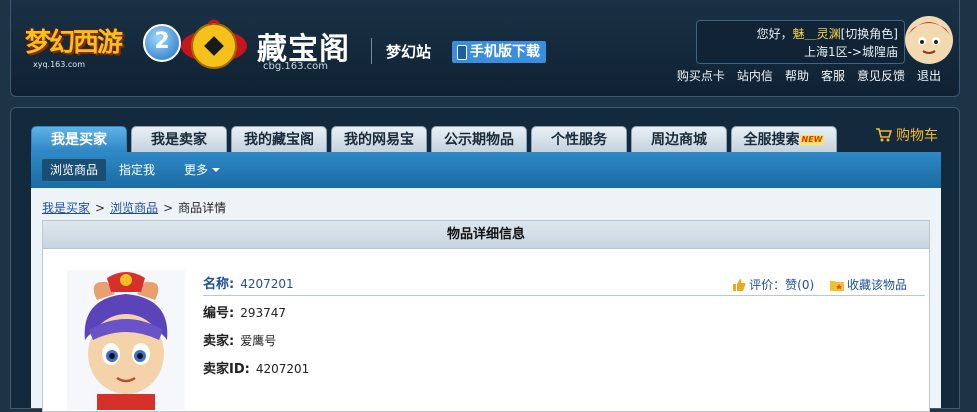 The width and height of the screenshot is (977, 412). I want to click on mobile-download-label: 手机版下载, so click(505, 52).